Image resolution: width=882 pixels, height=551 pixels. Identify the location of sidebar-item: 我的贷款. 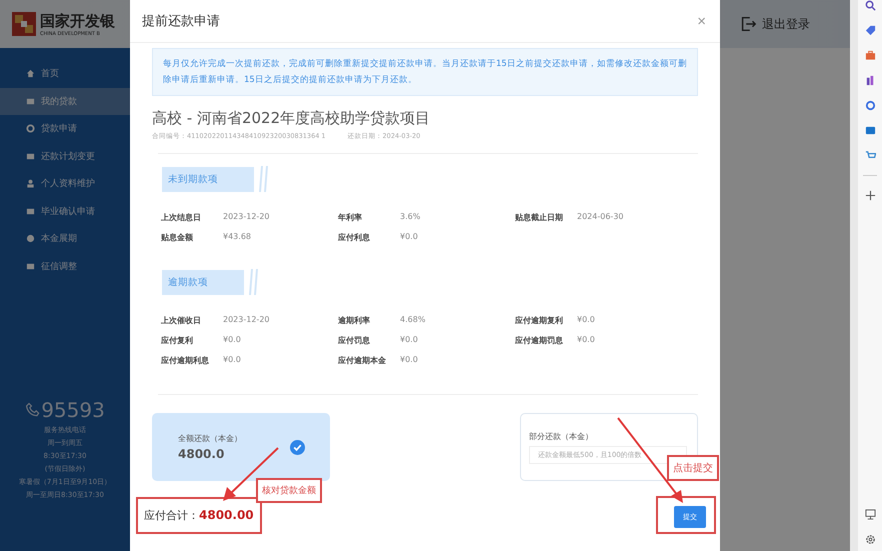
(65, 101).